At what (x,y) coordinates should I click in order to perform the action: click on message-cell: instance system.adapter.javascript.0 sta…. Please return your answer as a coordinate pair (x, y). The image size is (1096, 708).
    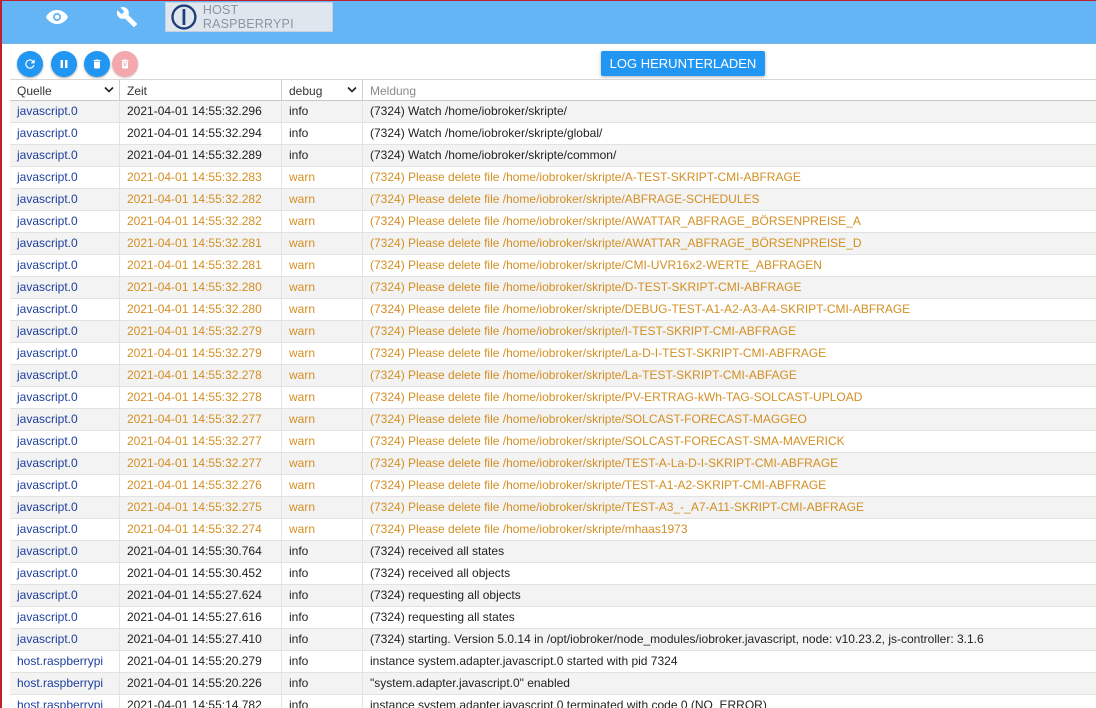
    Looking at the image, I should click on (524, 661).